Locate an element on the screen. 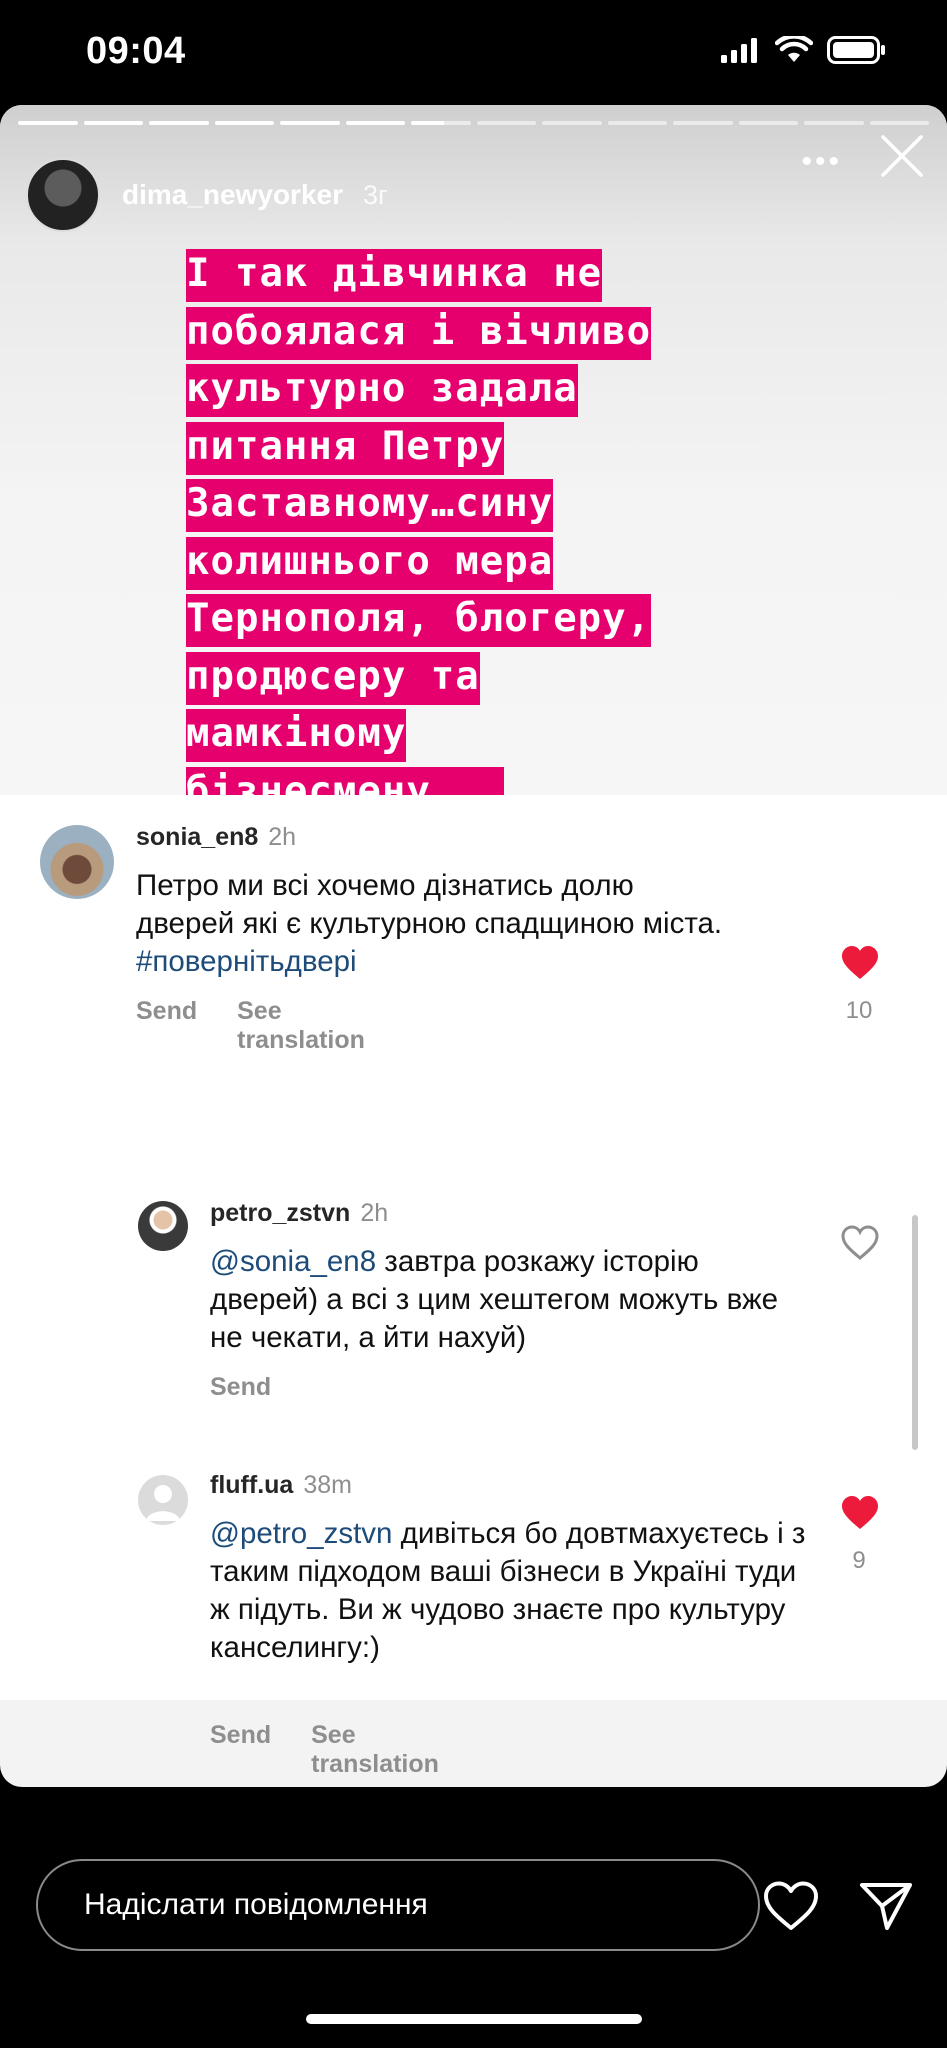 This screenshot has width=947, height=2048. story-text-line: мамкіному is located at coordinates (496, 734).